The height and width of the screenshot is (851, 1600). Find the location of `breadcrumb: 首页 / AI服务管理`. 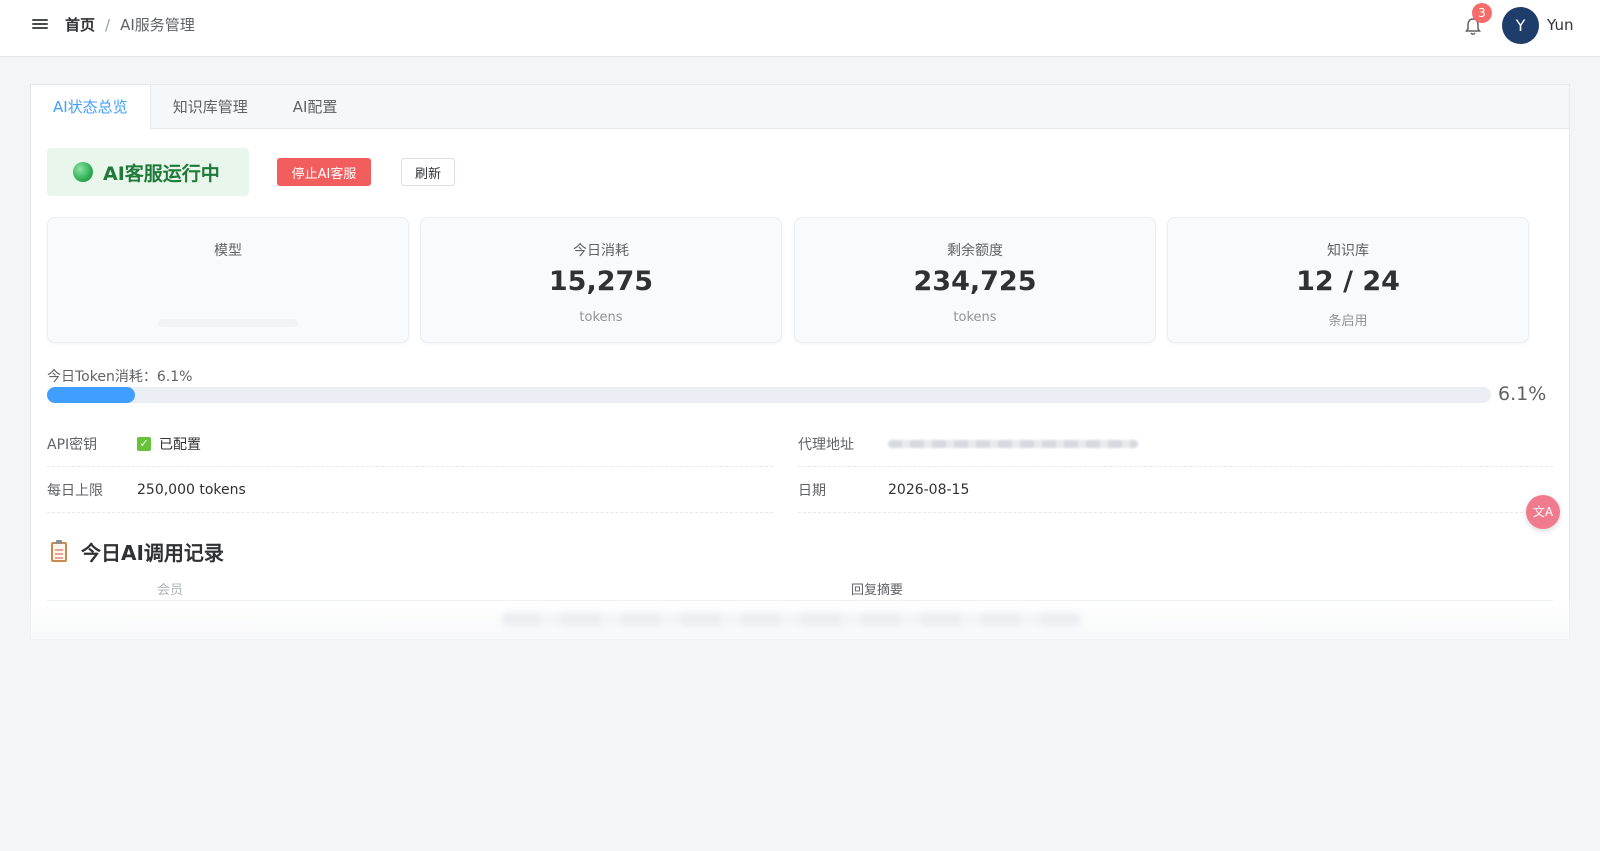

breadcrumb: 首页 / AI服务管理 is located at coordinates (130, 24).